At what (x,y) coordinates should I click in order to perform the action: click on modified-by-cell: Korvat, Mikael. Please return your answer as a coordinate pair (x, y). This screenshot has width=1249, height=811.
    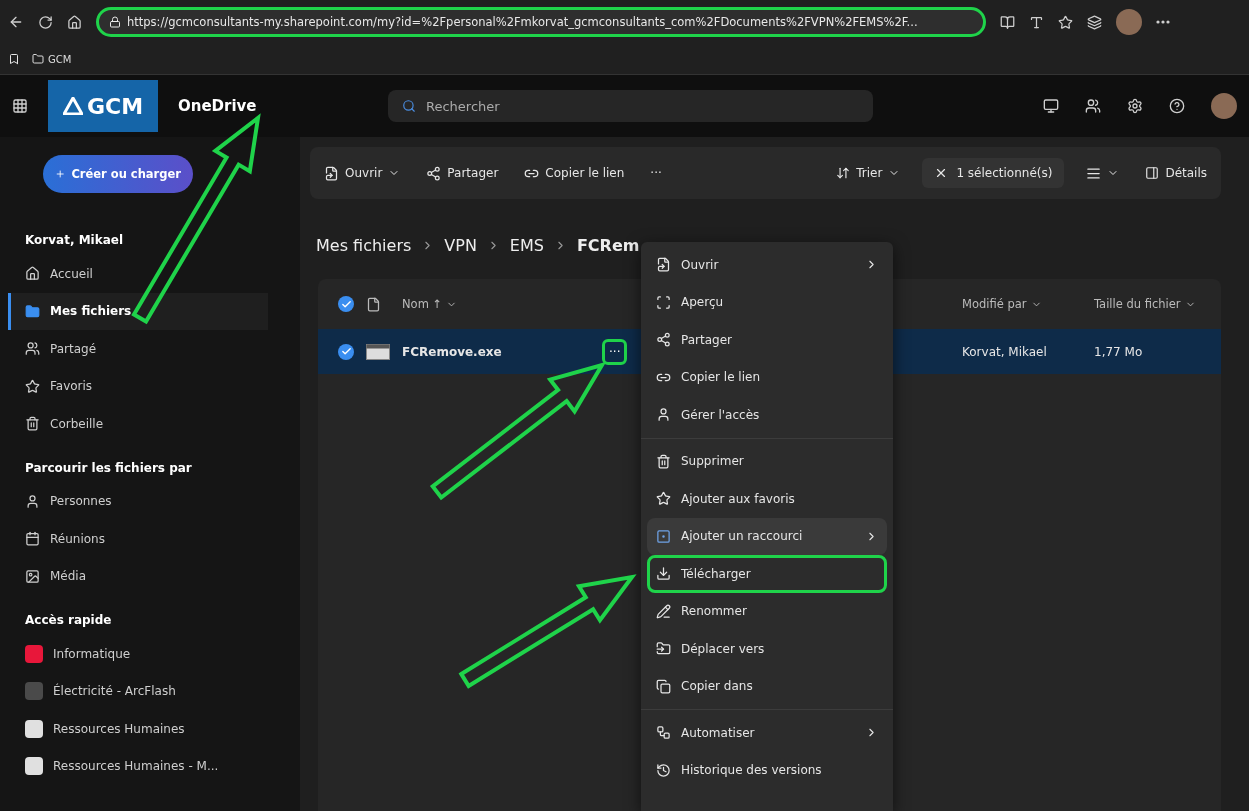
    Looking at the image, I should click on (1004, 351).